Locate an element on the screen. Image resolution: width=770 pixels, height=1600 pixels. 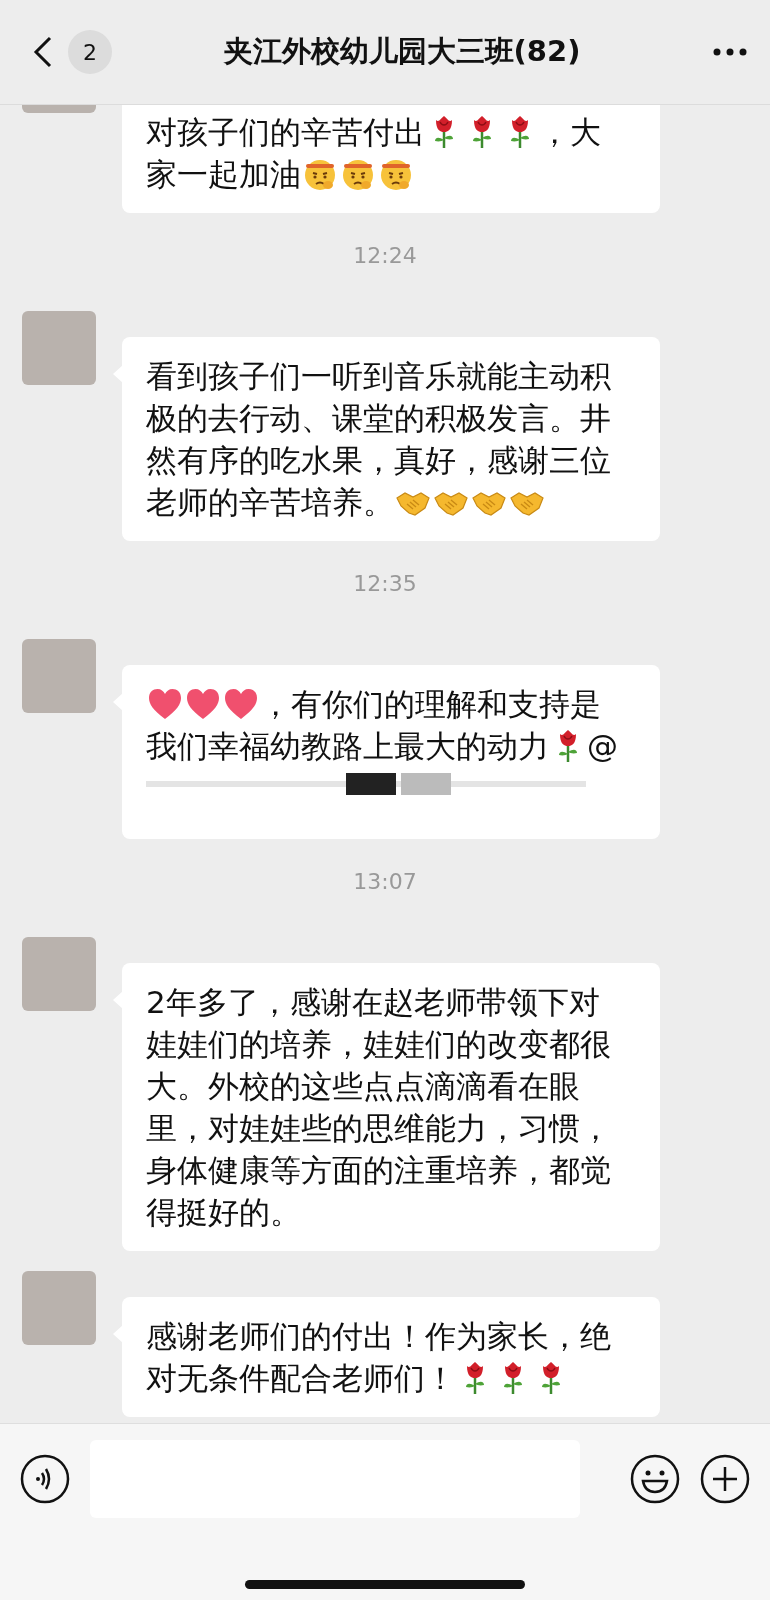
message-text: ，大 is located at coordinates (570, 132).